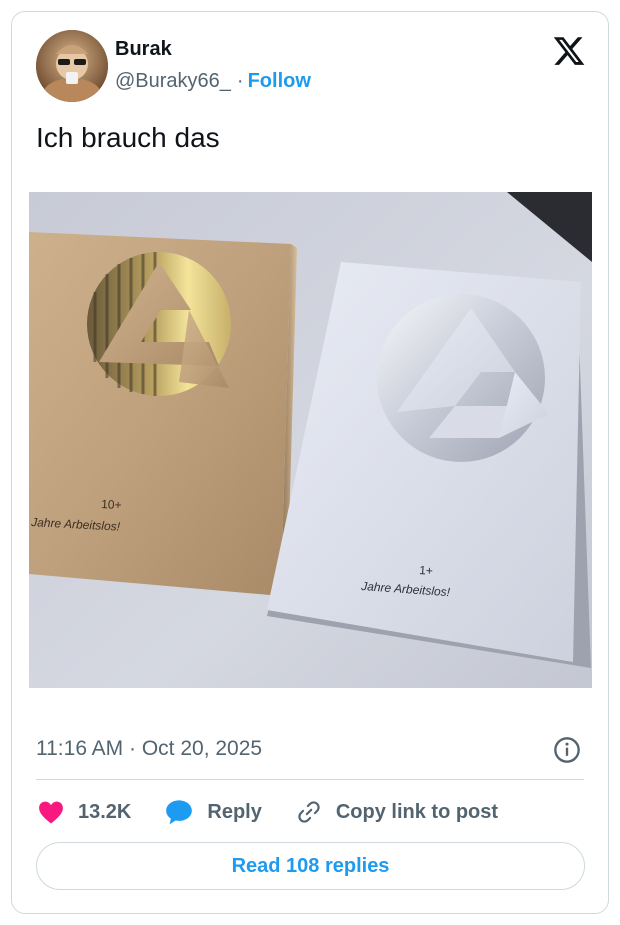  I want to click on info-icon, so click(567, 750).